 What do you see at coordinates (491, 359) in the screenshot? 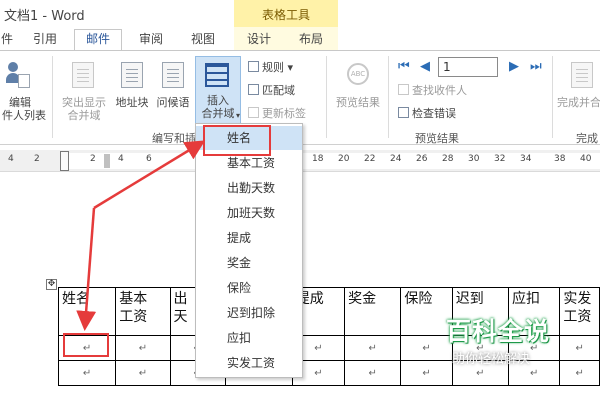
I see `watermark-subtitle: 助你轻松解决` at bounding box center [491, 359].